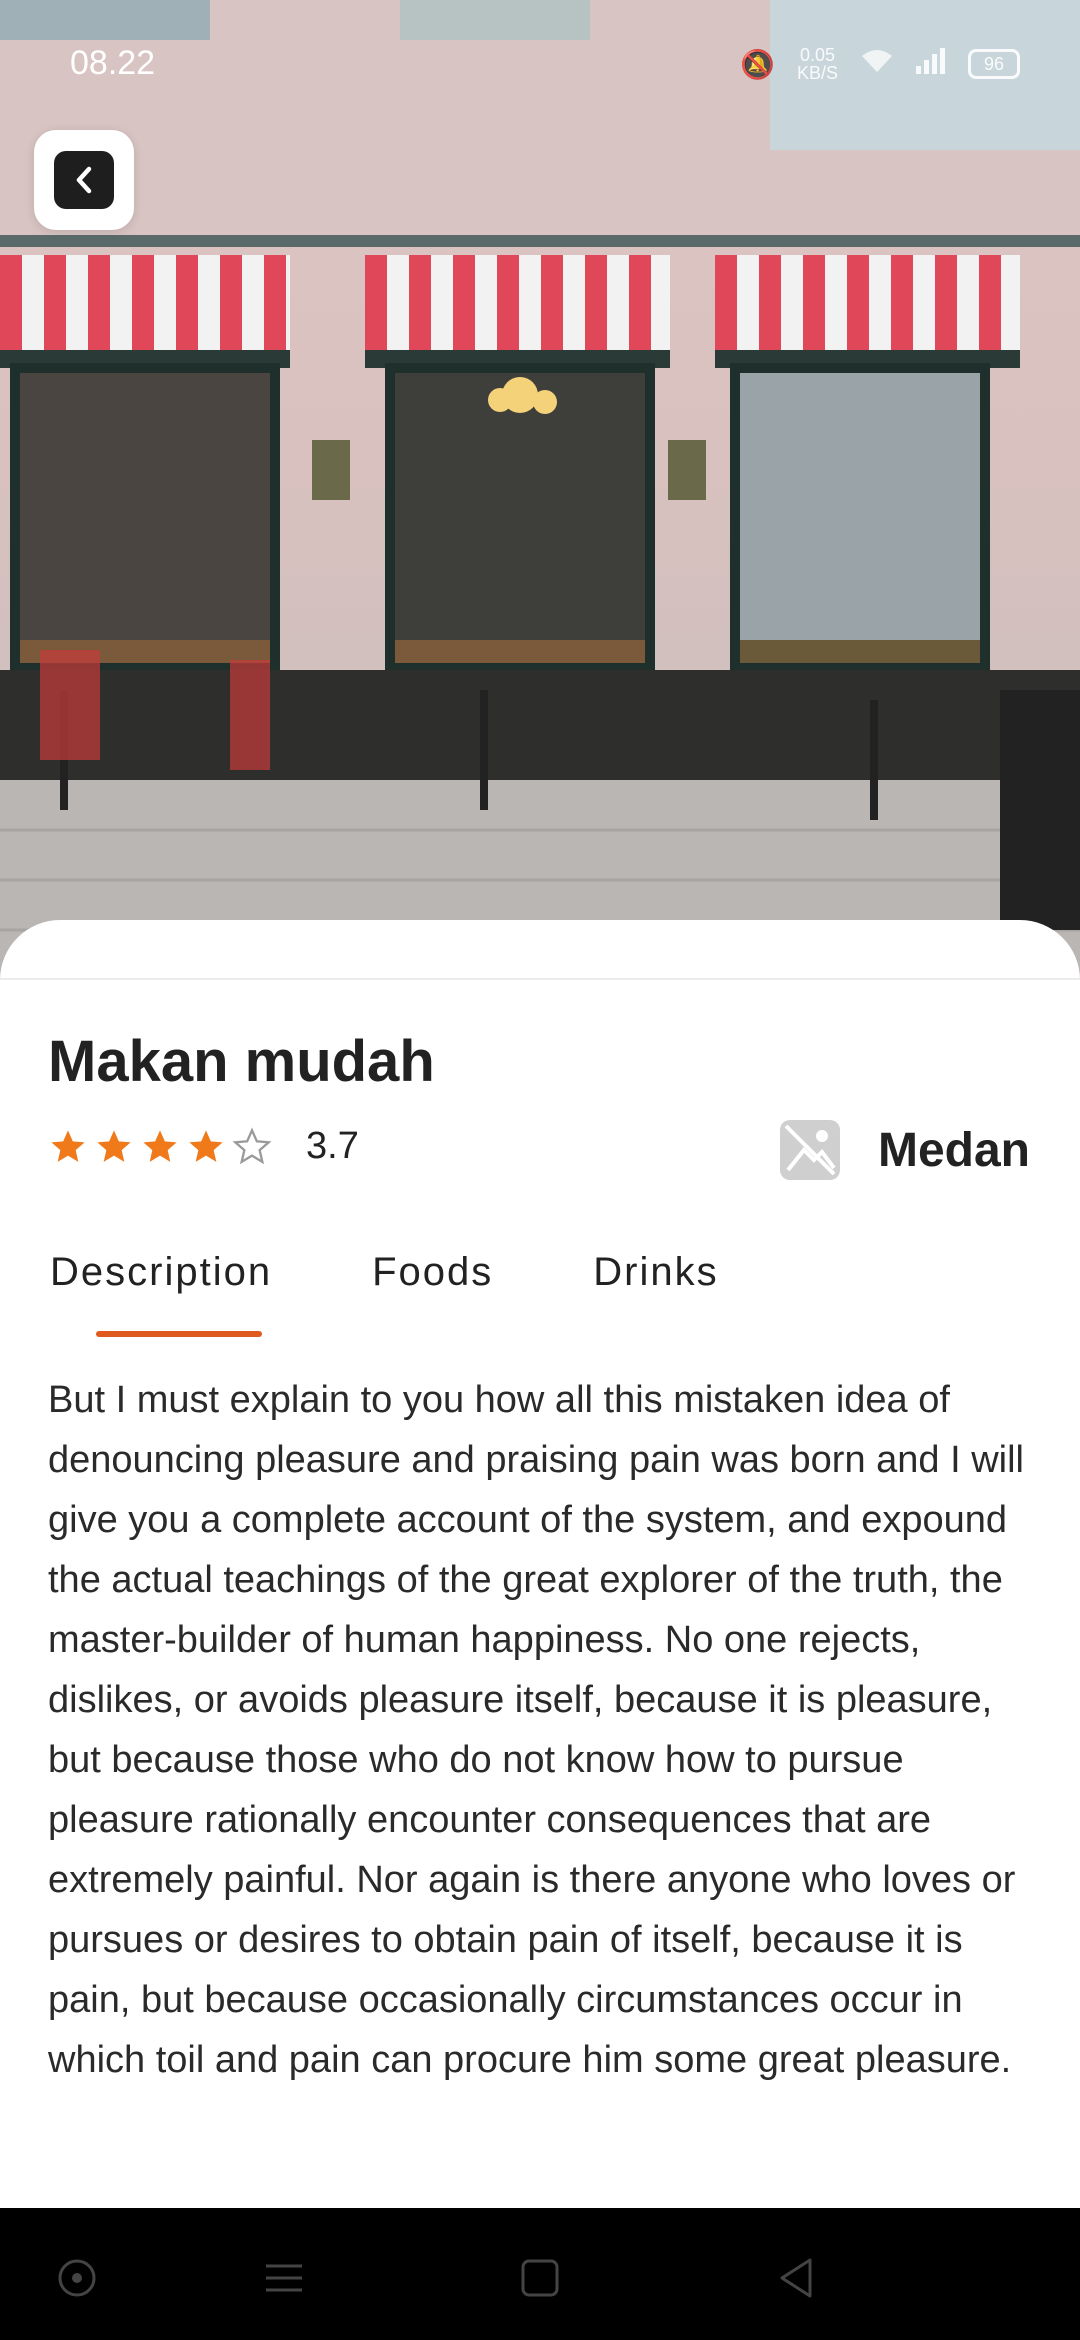  Describe the element at coordinates (540, 979) in the screenshot. I see `divider` at that location.